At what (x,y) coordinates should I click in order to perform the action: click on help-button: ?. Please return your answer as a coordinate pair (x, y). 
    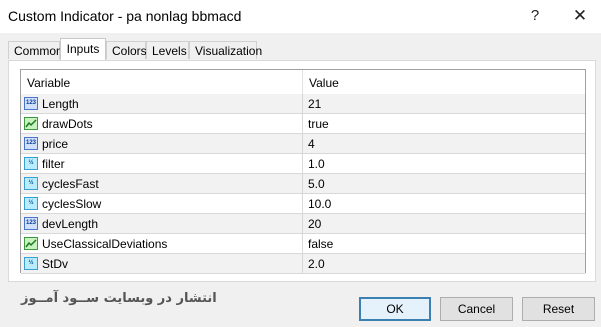
    Looking at the image, I should click on (535, 16).